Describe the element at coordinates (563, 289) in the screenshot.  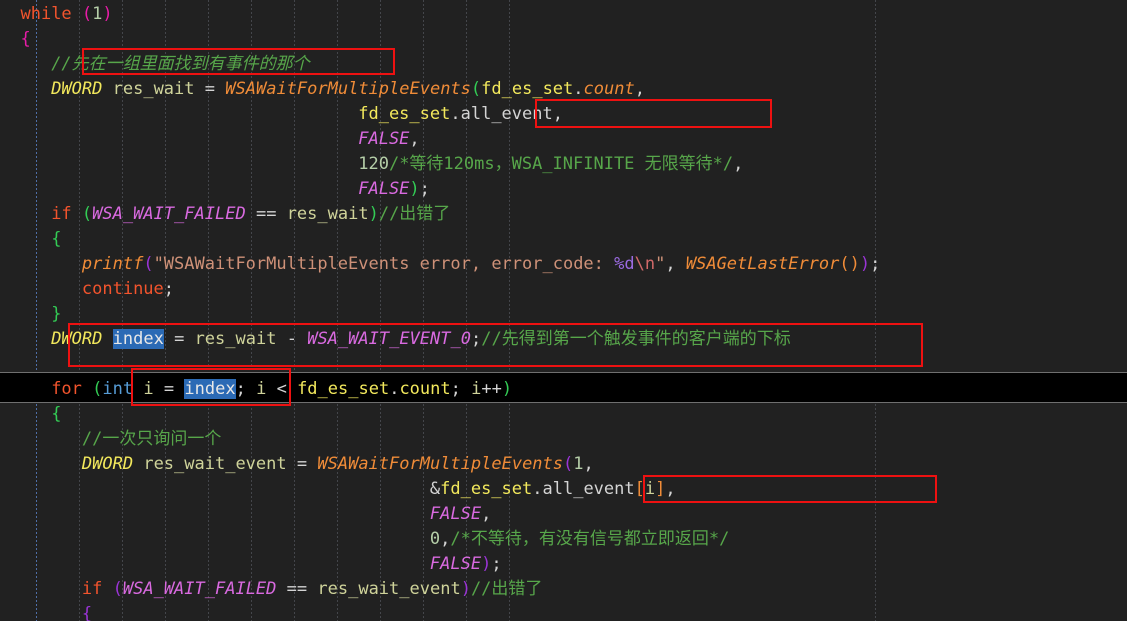
I see `code-line: continue;` at that location.